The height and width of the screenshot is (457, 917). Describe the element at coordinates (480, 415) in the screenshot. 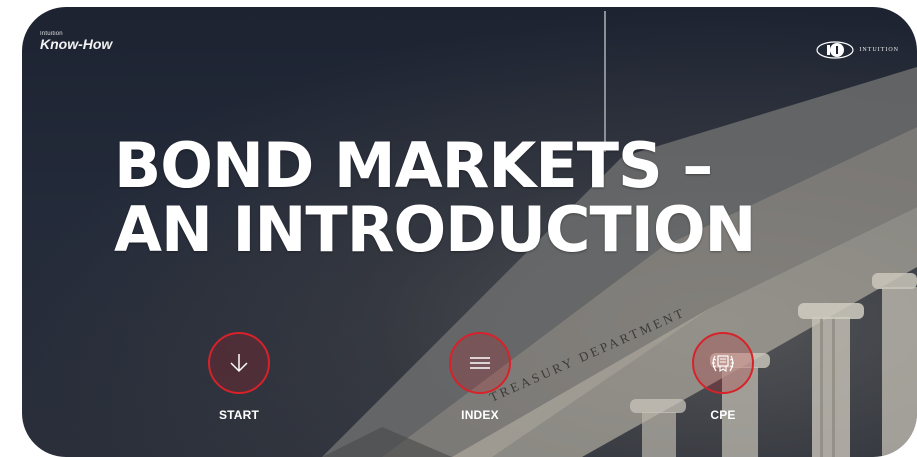

I see `index-label: INDEX` at that location.